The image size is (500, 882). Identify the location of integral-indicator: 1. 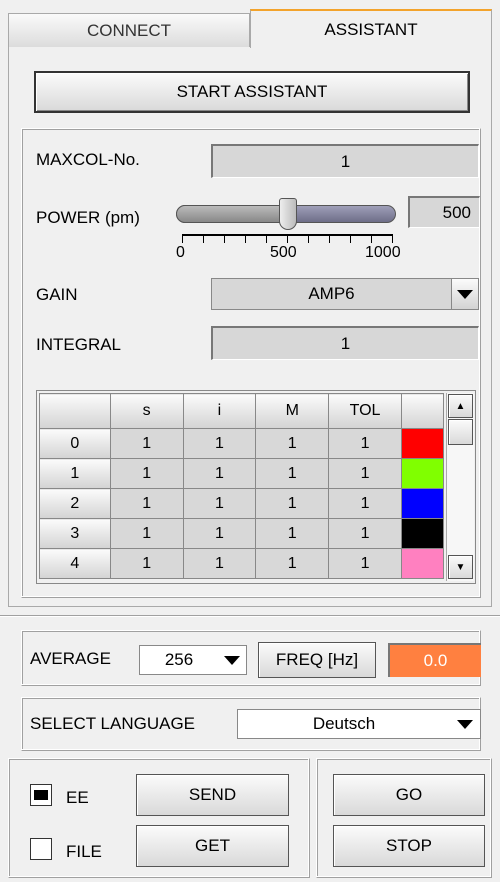
(345, 343).